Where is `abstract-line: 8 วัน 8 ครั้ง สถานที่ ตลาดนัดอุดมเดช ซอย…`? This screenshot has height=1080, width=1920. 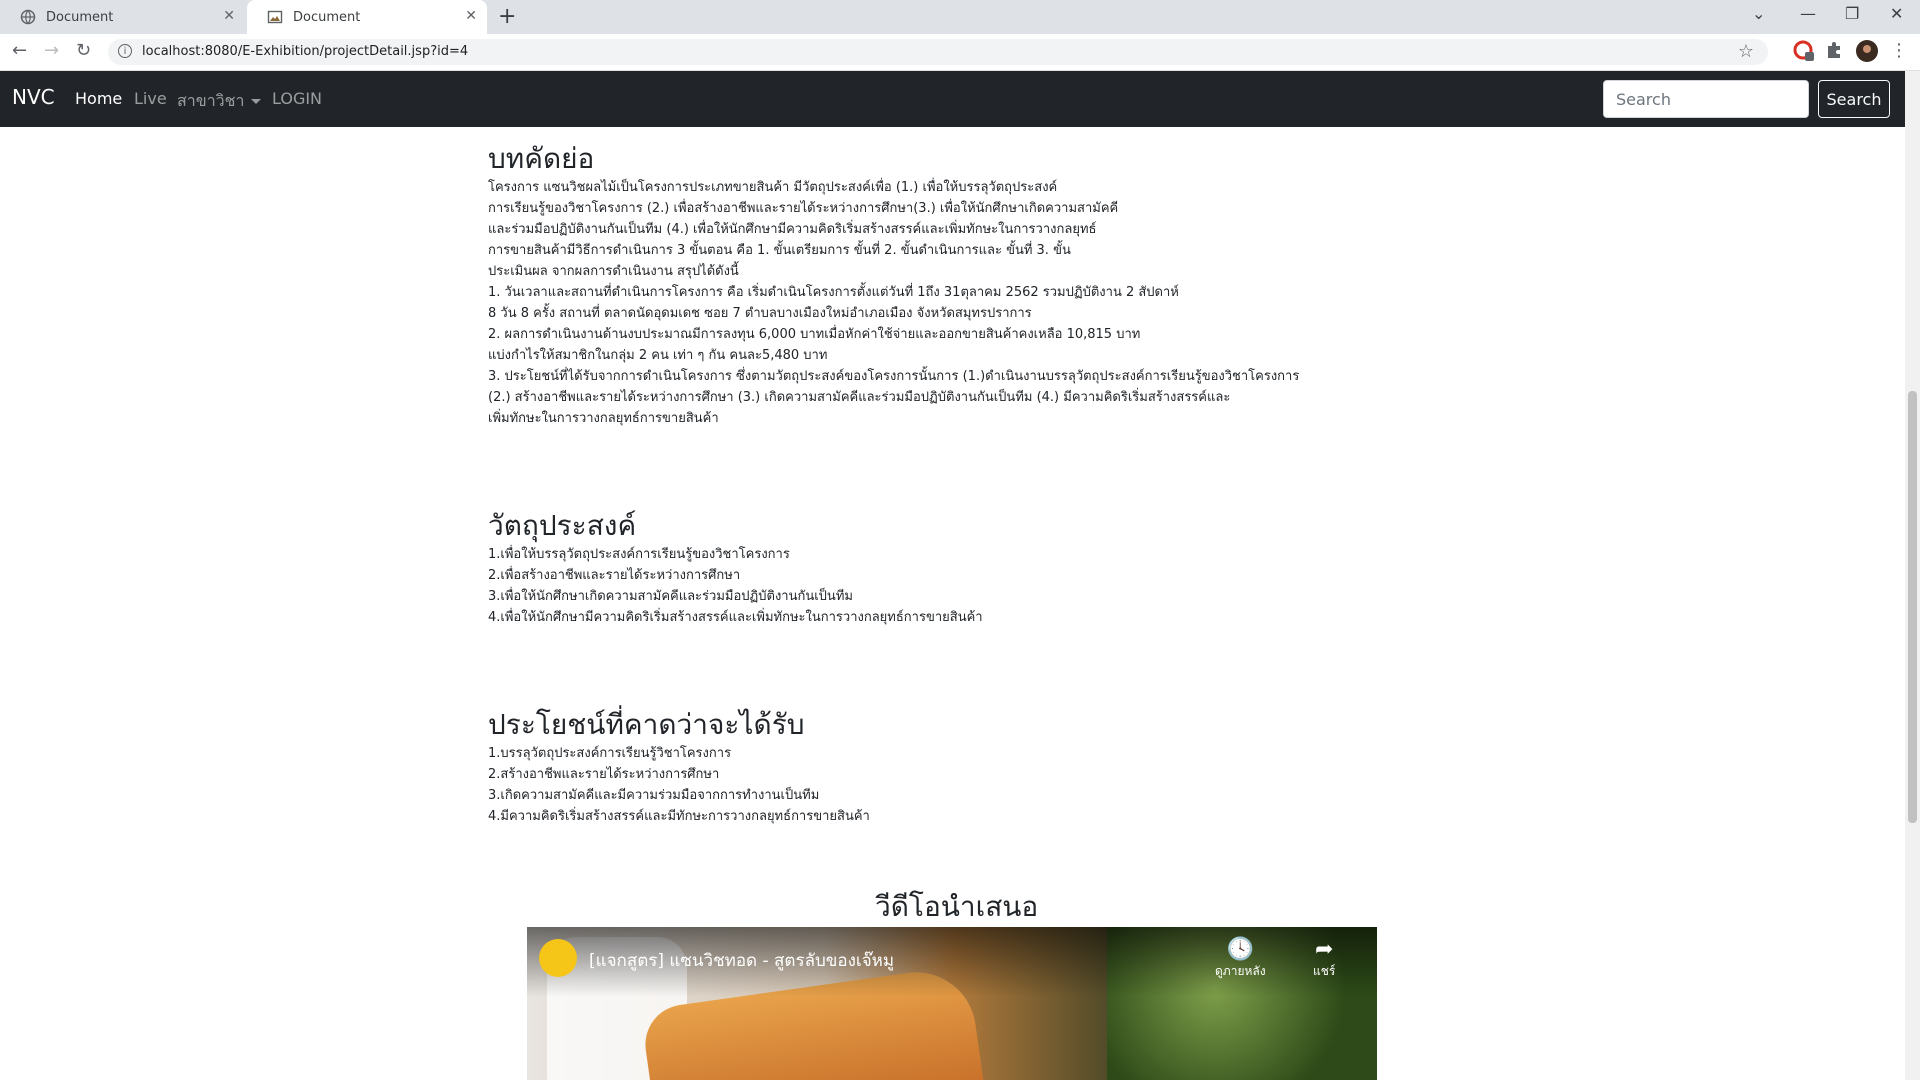
abstract-line: 8 วัน 8 ครั้ง สถานที่ ตลาดนัดอุดมเดช ซอย… is located at coordinates (760, 313).